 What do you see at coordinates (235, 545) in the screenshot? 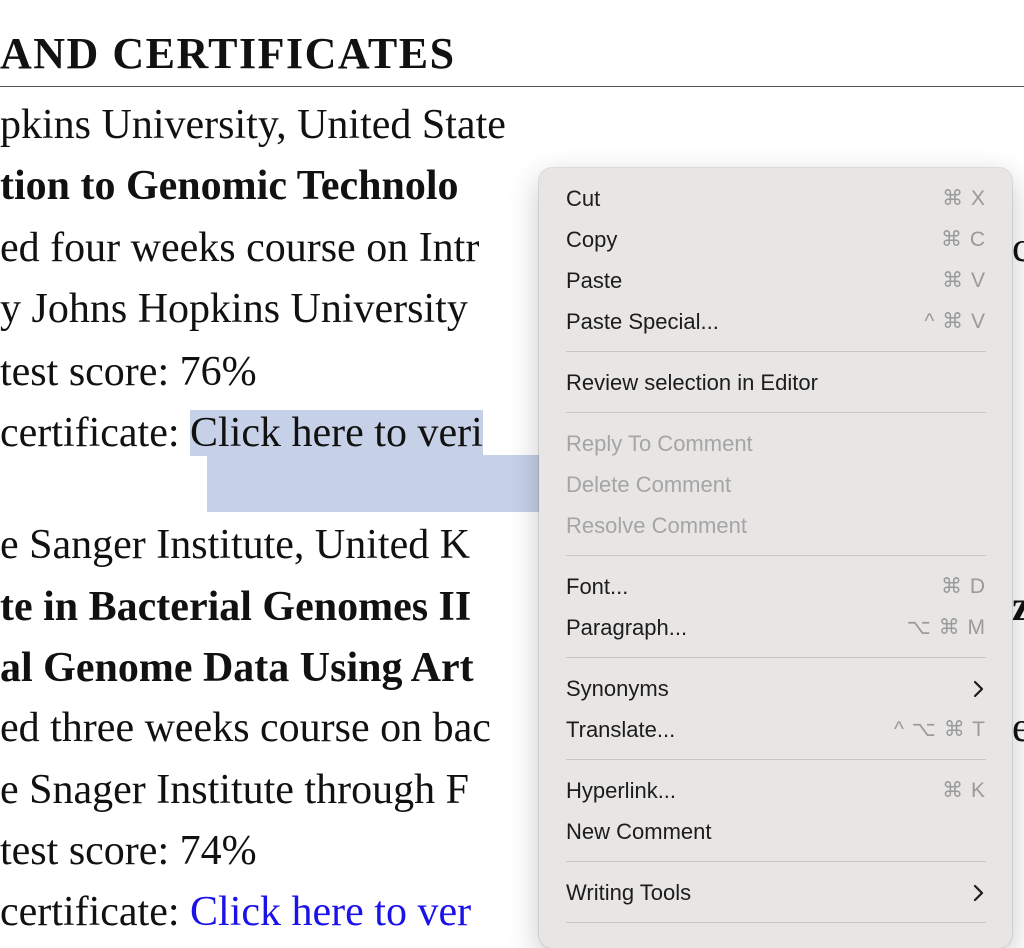
I see `doc-line-institution-2: e Sanger Institute, United K` at bounding box center [235, 545].